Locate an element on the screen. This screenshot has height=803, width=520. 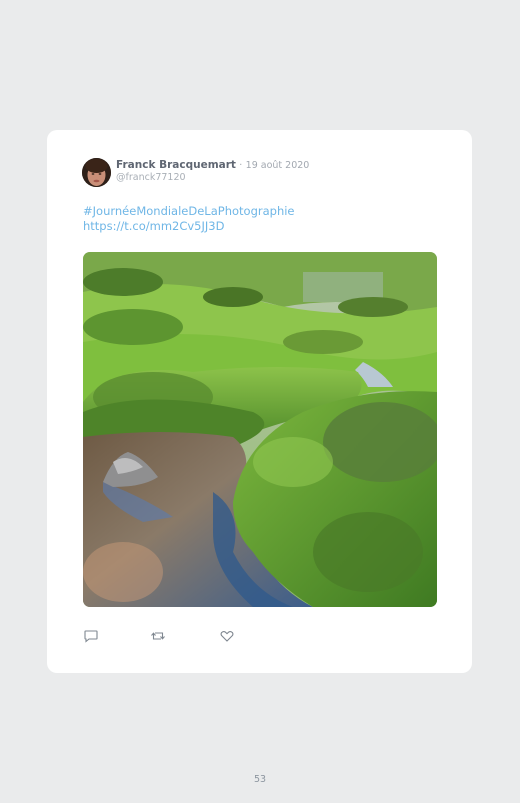
author-avatar is located at coordinates (96, 172).